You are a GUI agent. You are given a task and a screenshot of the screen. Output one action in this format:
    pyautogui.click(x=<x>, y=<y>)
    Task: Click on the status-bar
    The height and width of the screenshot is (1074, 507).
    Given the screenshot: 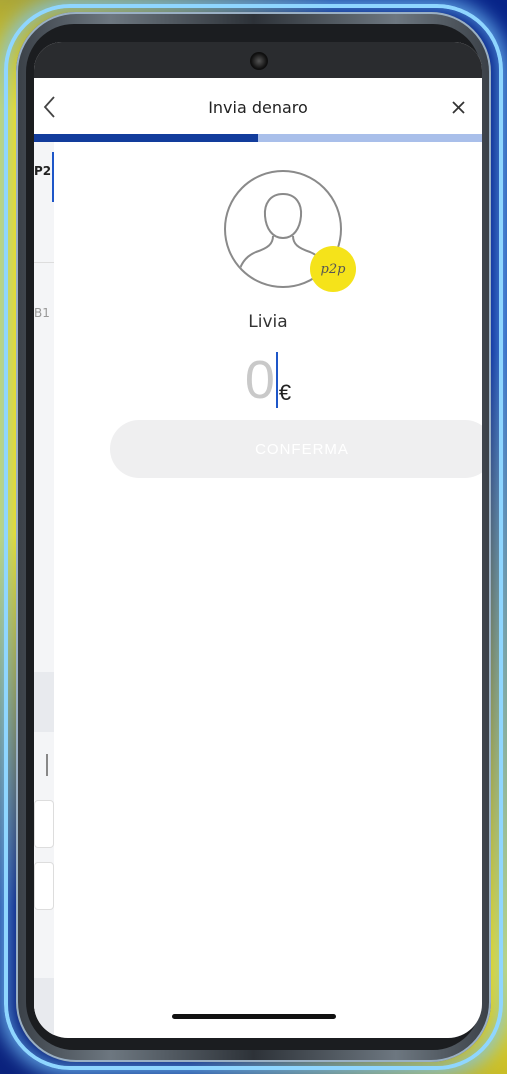 What is the action you would take?
    pyautogui.click(x=258, y=60)
    